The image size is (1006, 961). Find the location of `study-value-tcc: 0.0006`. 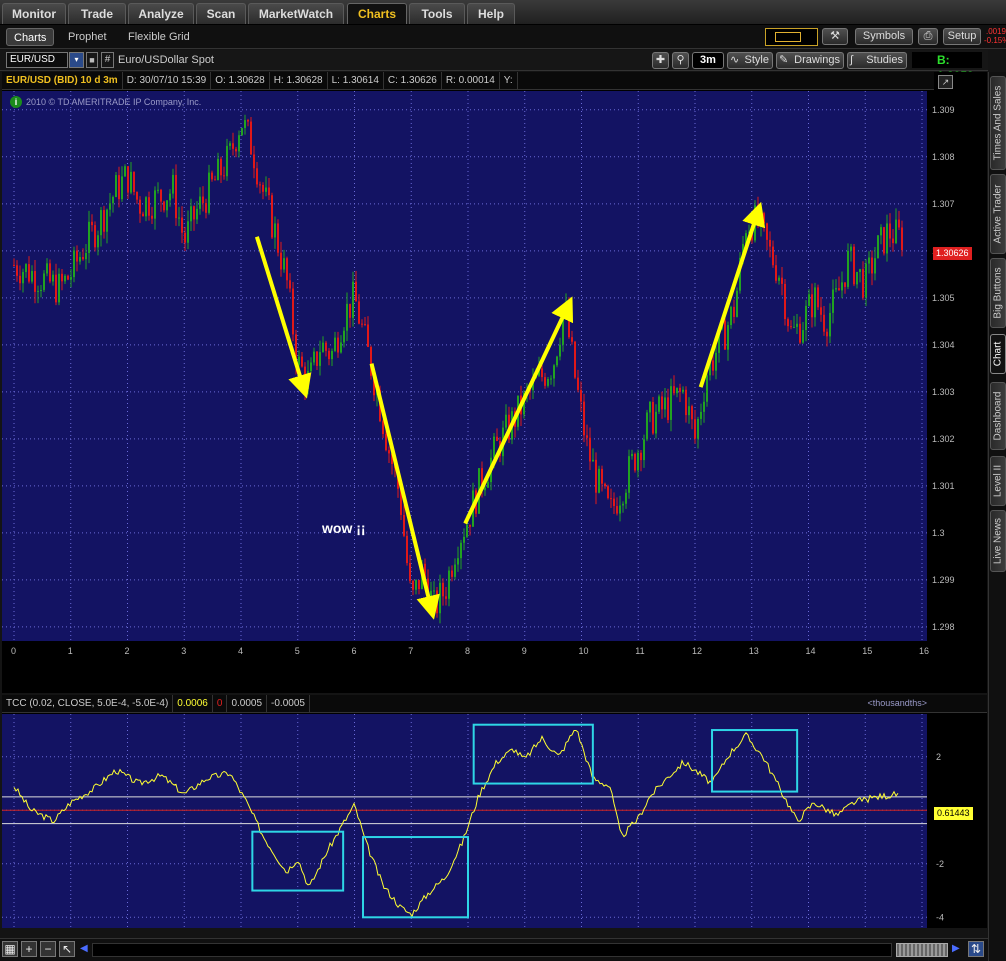

study-value-tcc: 0.0006 is located at coordinates (193, 703).